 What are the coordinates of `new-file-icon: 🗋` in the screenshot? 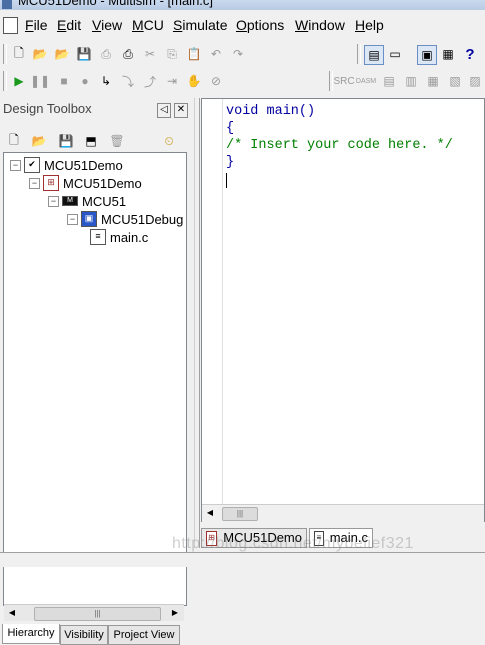 It's located at (19, 54).